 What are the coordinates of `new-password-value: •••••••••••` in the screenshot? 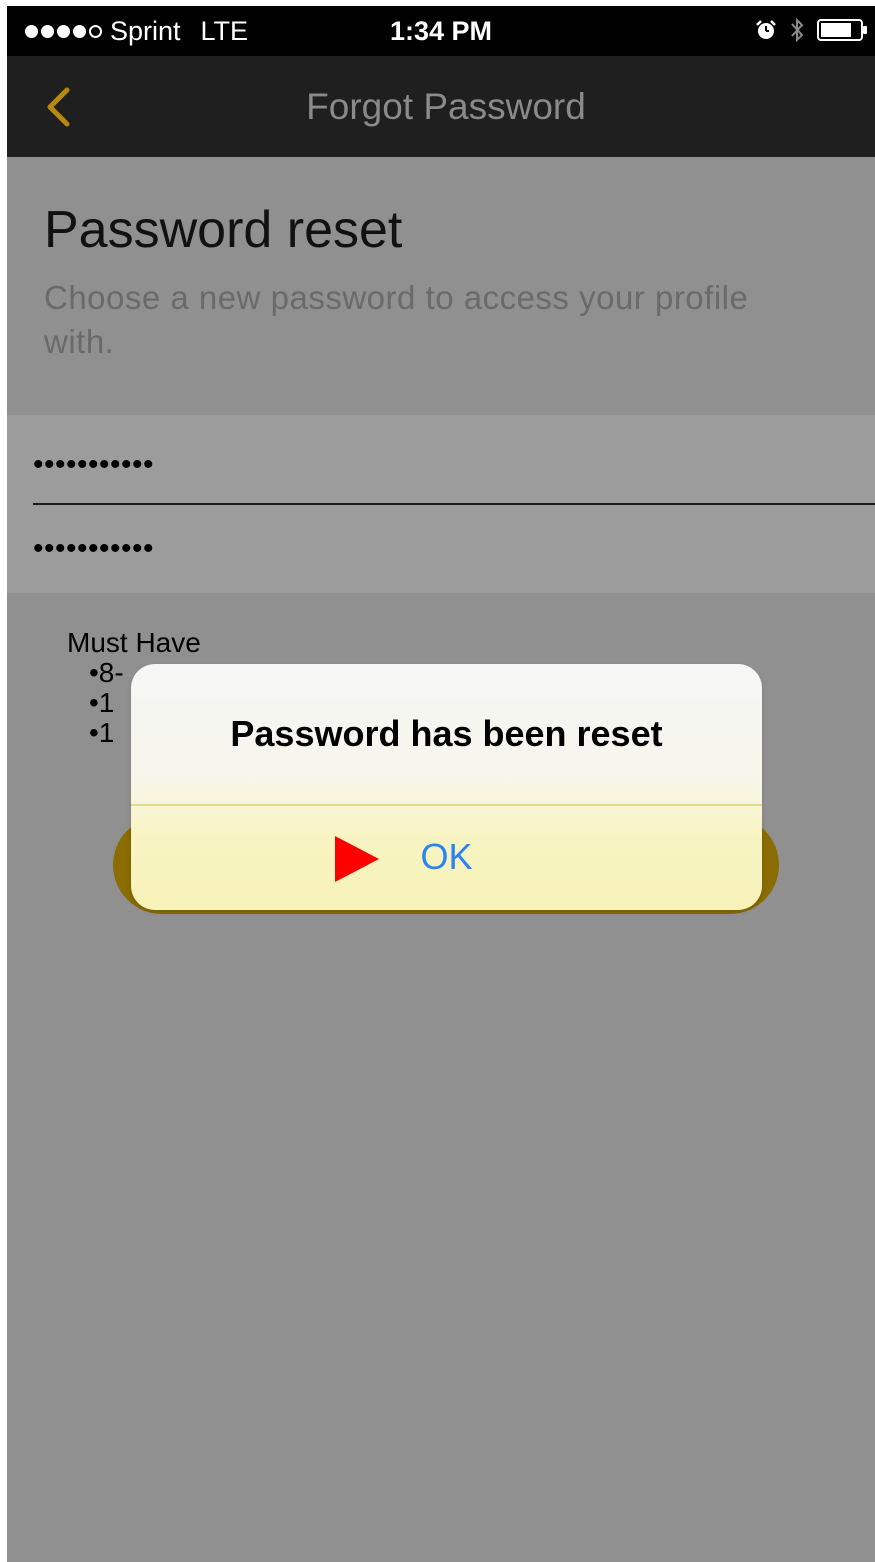 It's located at (94, 464).